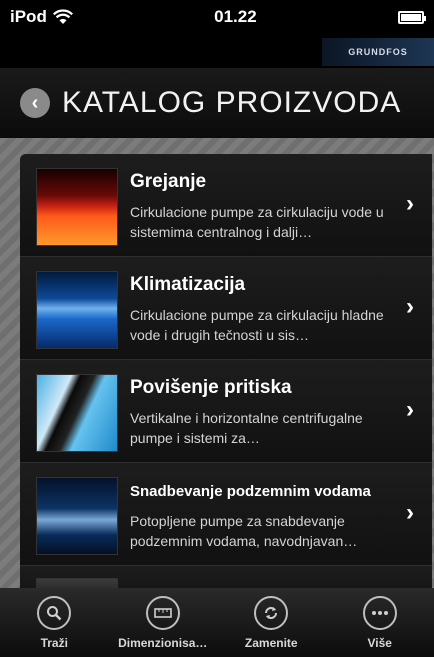 This screenshot has width=434, height=657. I want to click on item-title: Klimatizacija, so click(188, 284).